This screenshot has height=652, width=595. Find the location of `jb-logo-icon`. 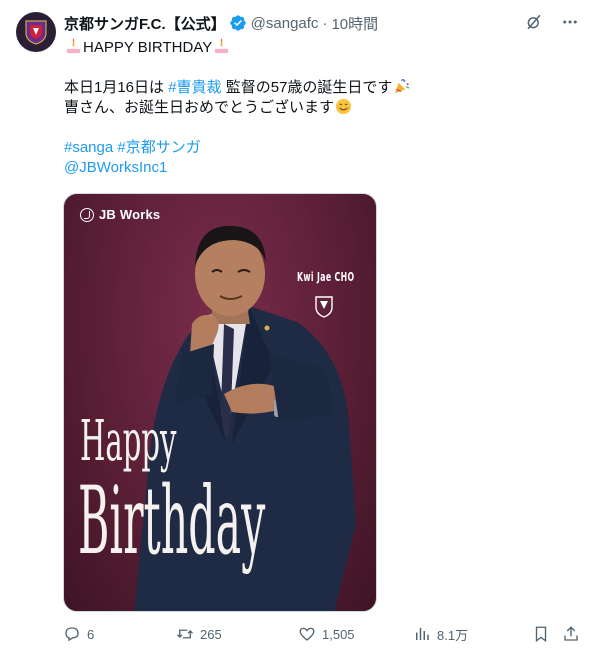

jb-logo-icon is located at coordinates (87, 214).